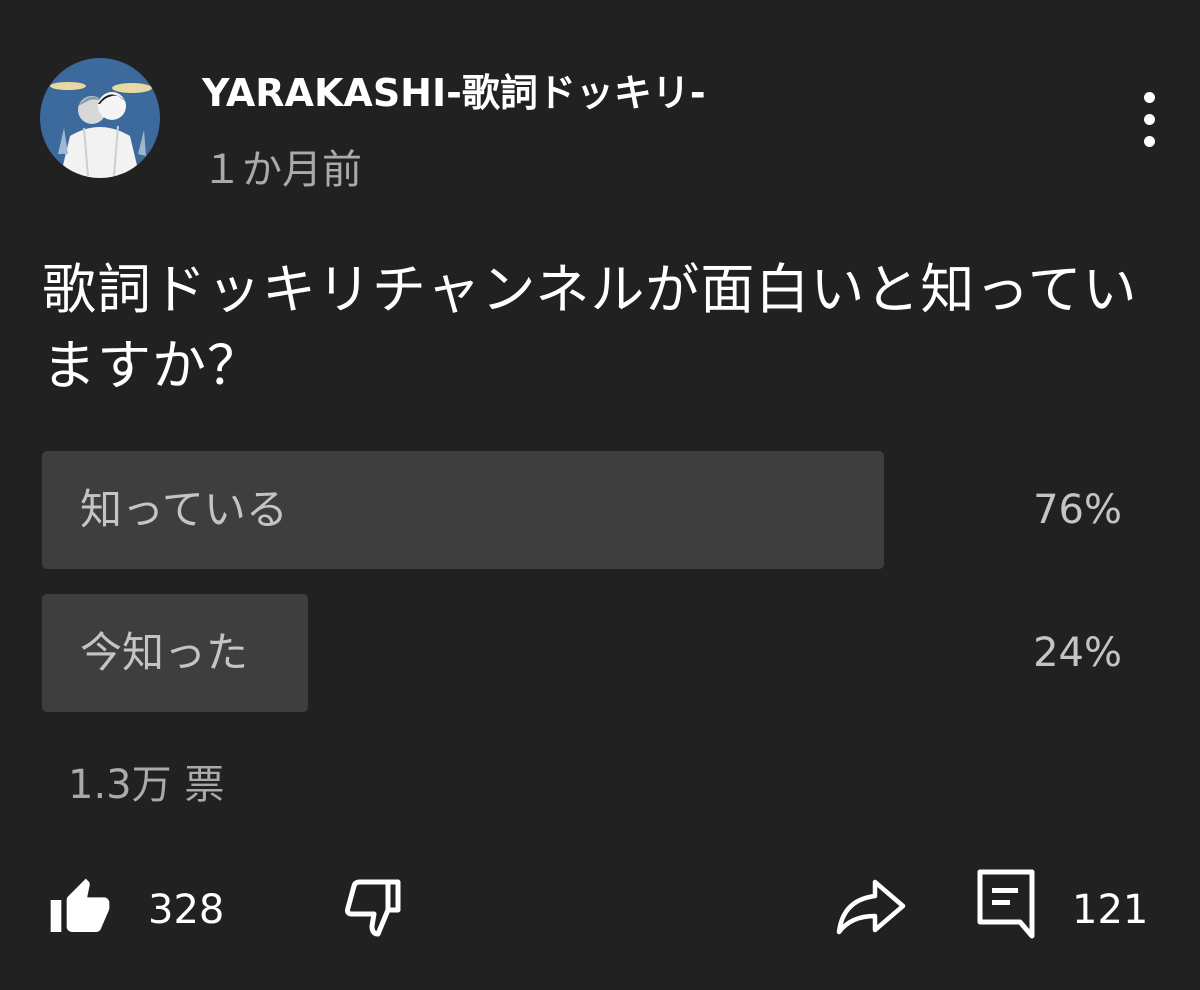 The height and width of the screenshot is (990, 1200). What do you see at coordinates (1077, 653) in the screenshot?
I see `poll-option-percent: 24%` at bounding box center [1077, 653].